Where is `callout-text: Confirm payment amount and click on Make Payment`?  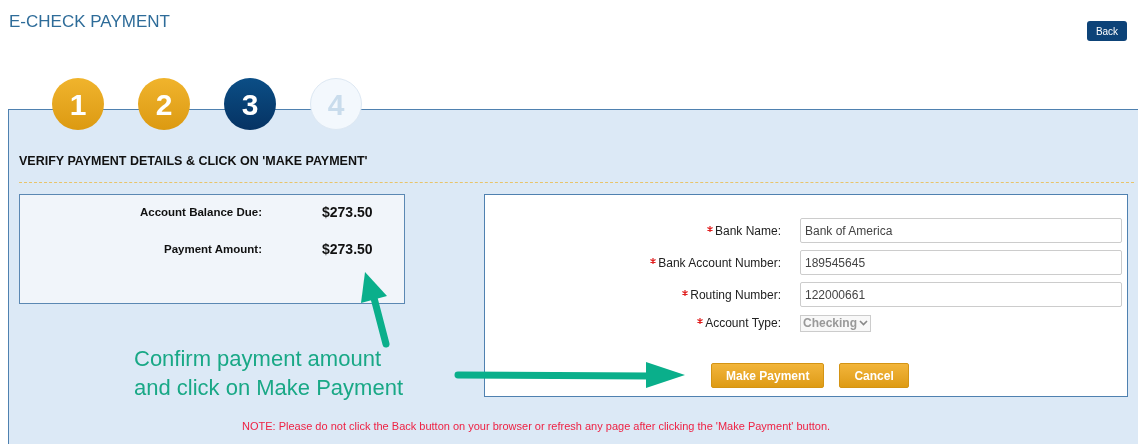
callout-text: Confirm payment amount and click on Make Payment is located at coordinates (269, 373).